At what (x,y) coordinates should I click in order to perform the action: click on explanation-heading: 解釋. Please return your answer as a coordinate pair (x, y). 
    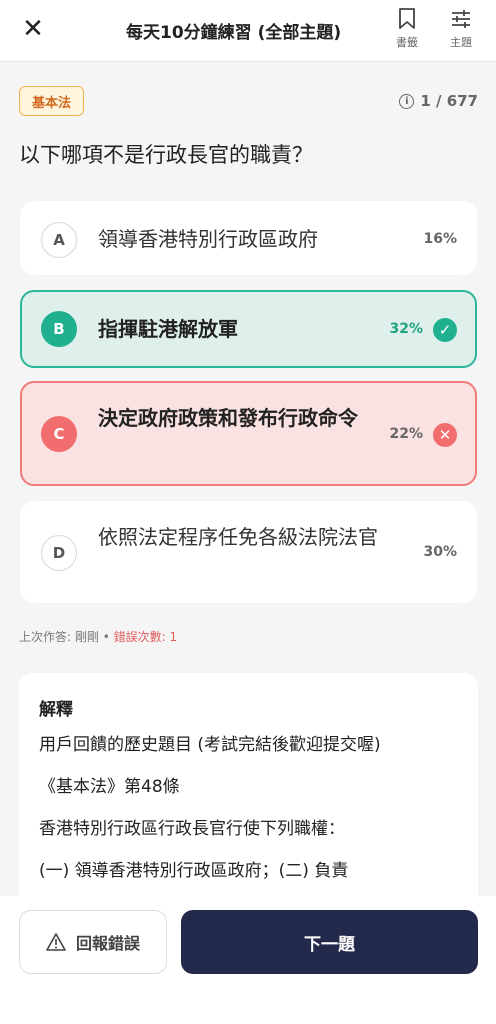
    Looking at the image, I should click on (56, 710).